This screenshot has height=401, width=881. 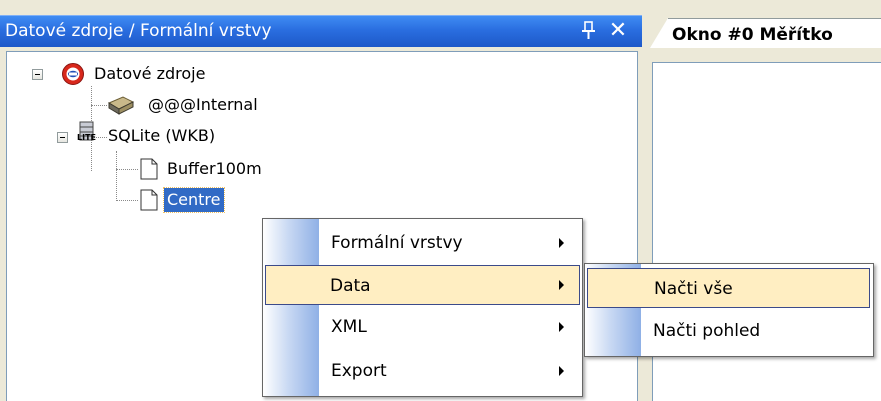 I want to click on pin-icon, so click(x=588, y=30).